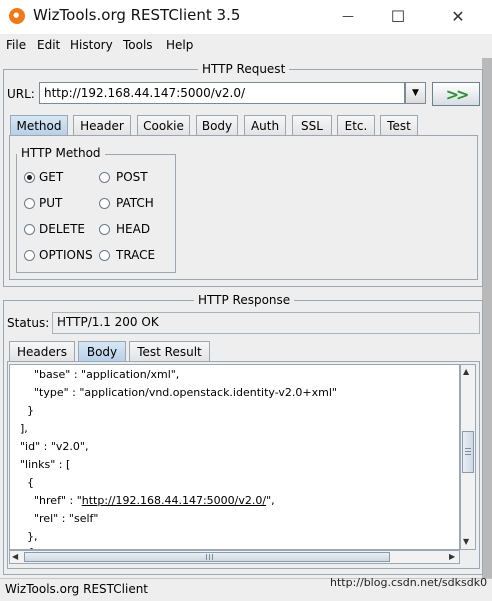  I want to click on radio-options-label: OPTIONS, so click(66, 255).